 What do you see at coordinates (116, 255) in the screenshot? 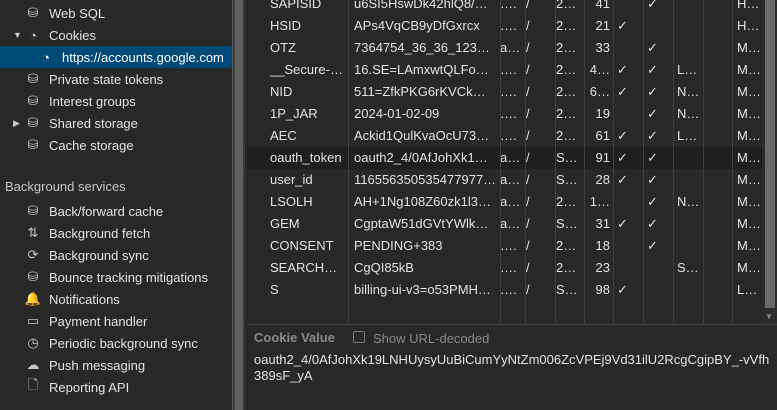
I see `sidebar-item-background-sync: ⟳ Background sync` at bounding box center [116, 255].